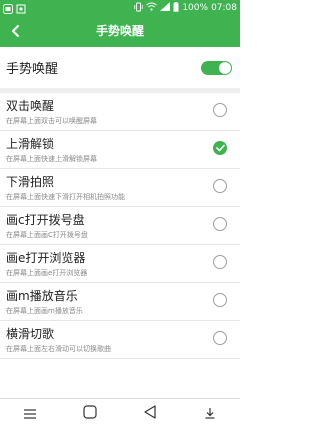  I want to click on gesture-title: 画m播放音乐, so click(42, 296).